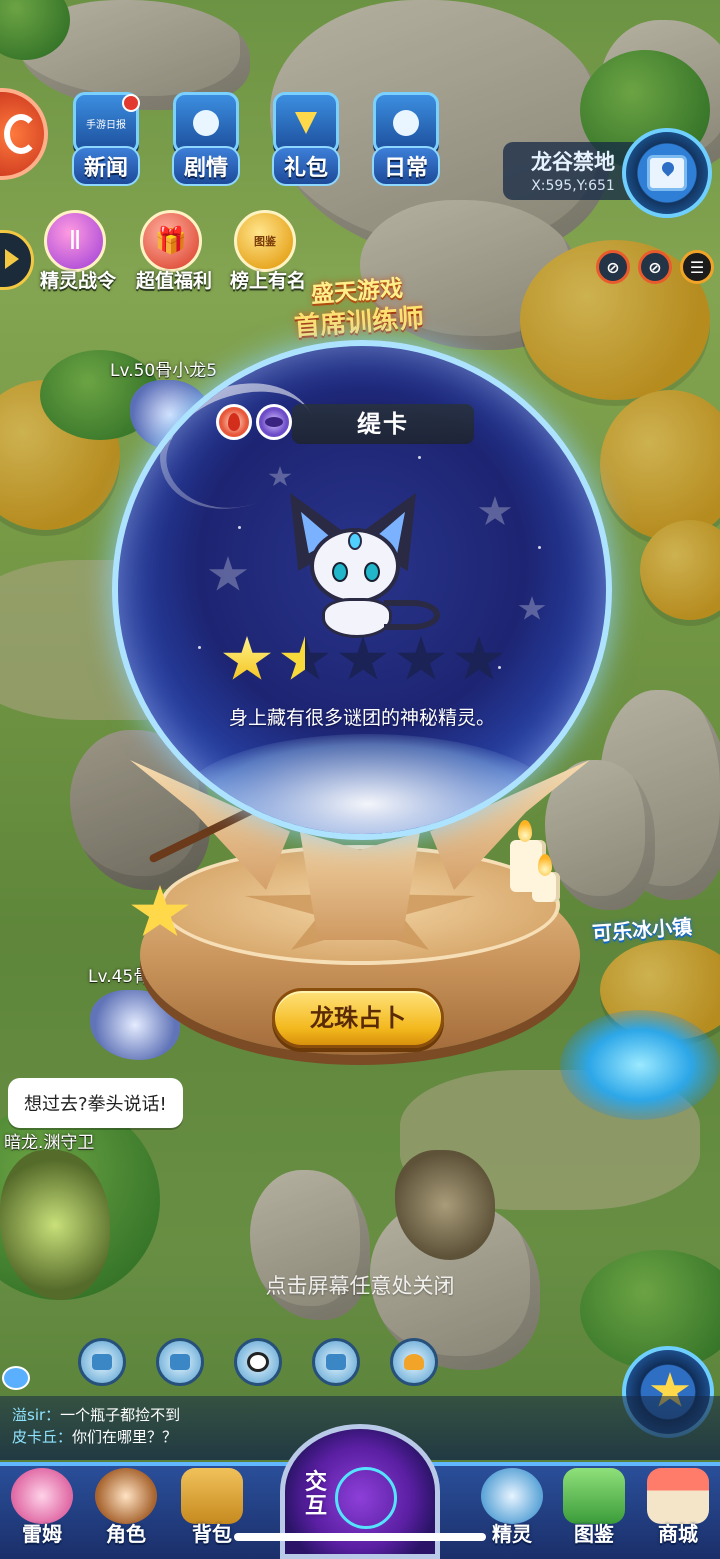 The width and height of the screenshot is (720, 1559). What do you see at coordinates (212, 1496) in the screenshot?
I see `backpack-icon` at bounding box center [212, 1496].